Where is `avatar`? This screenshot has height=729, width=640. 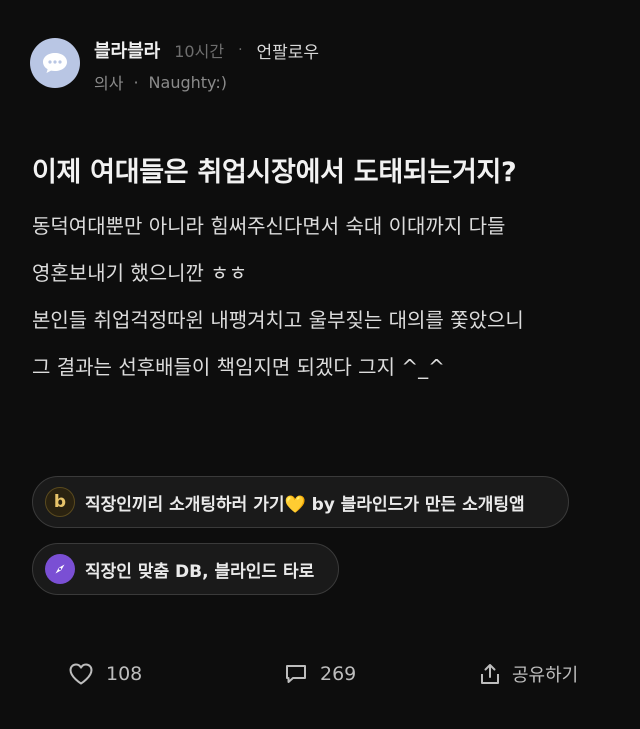
avatar is located at coordinates (55, 63).